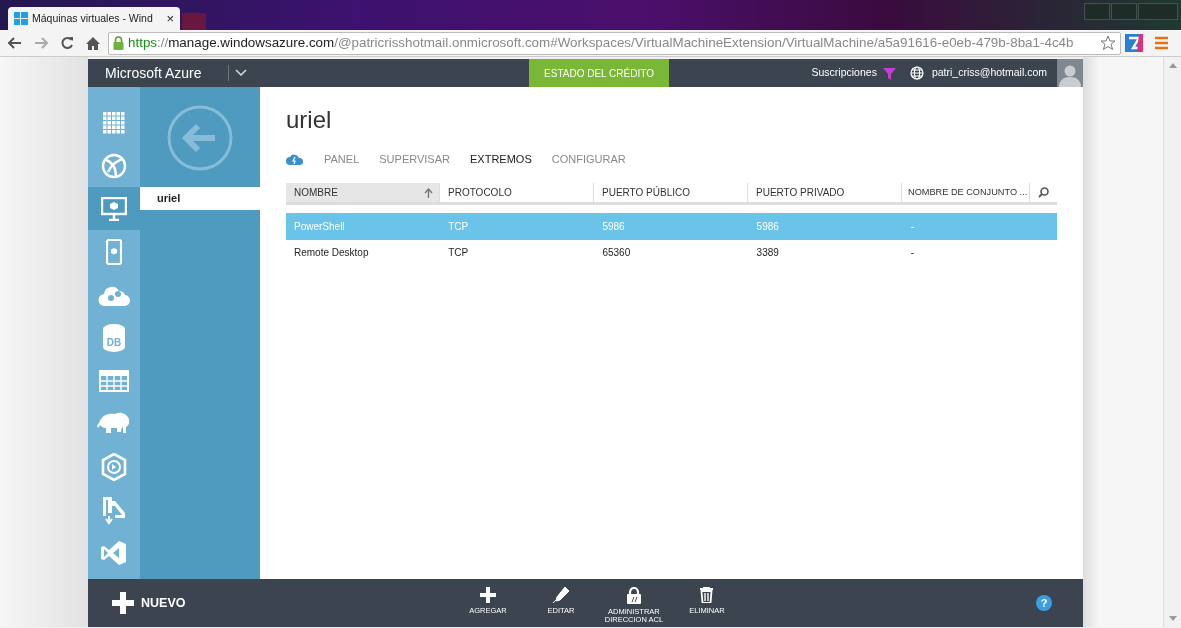  Describe the element at coordinates (319, 226) in the screenshot. I see `table-cell: PowerShell` at that location.